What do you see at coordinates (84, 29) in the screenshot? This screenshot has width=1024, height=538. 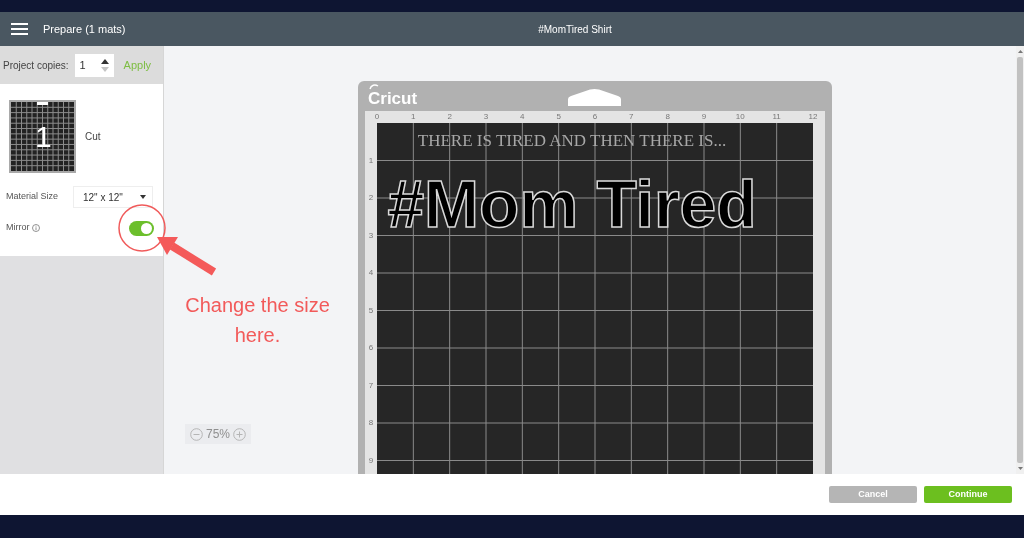 I see `screen-title: Prepare (1 mats)` at bounding box center [84, 29].